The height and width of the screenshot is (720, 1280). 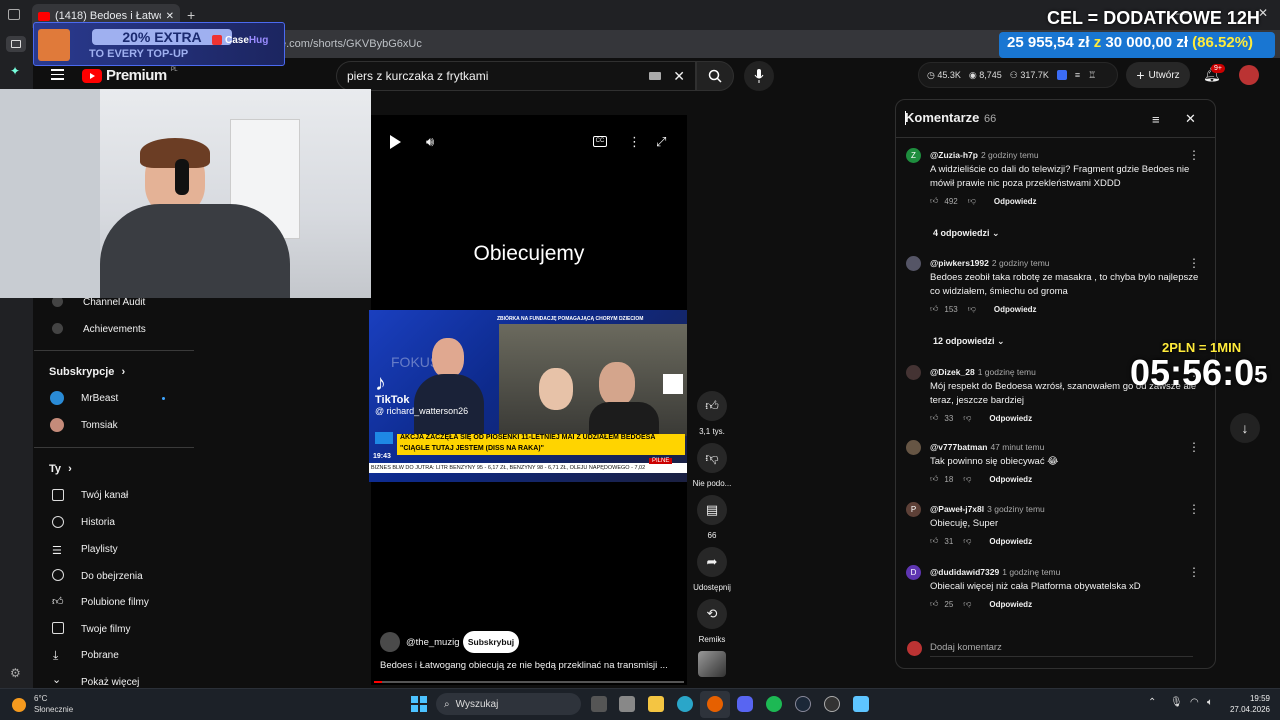 What do you see at coordinates (803, 704) in the screenshot?
I see `steam-icon` at bounding box center [803, 704].